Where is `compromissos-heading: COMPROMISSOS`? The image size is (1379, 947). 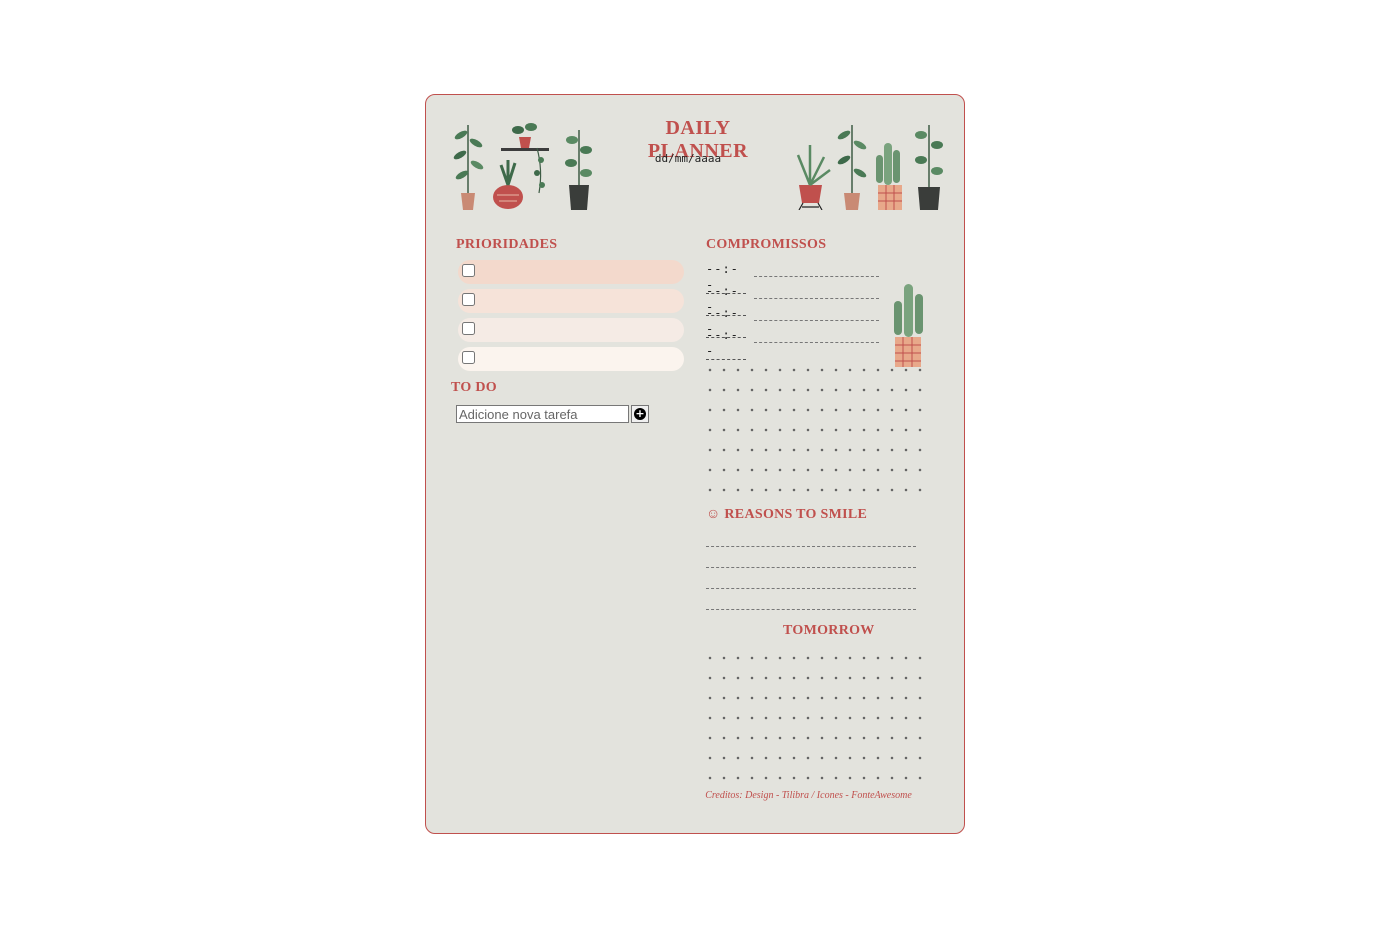
compromissos-heading: COMPROMISSOS is located at coordinates (766, 244).